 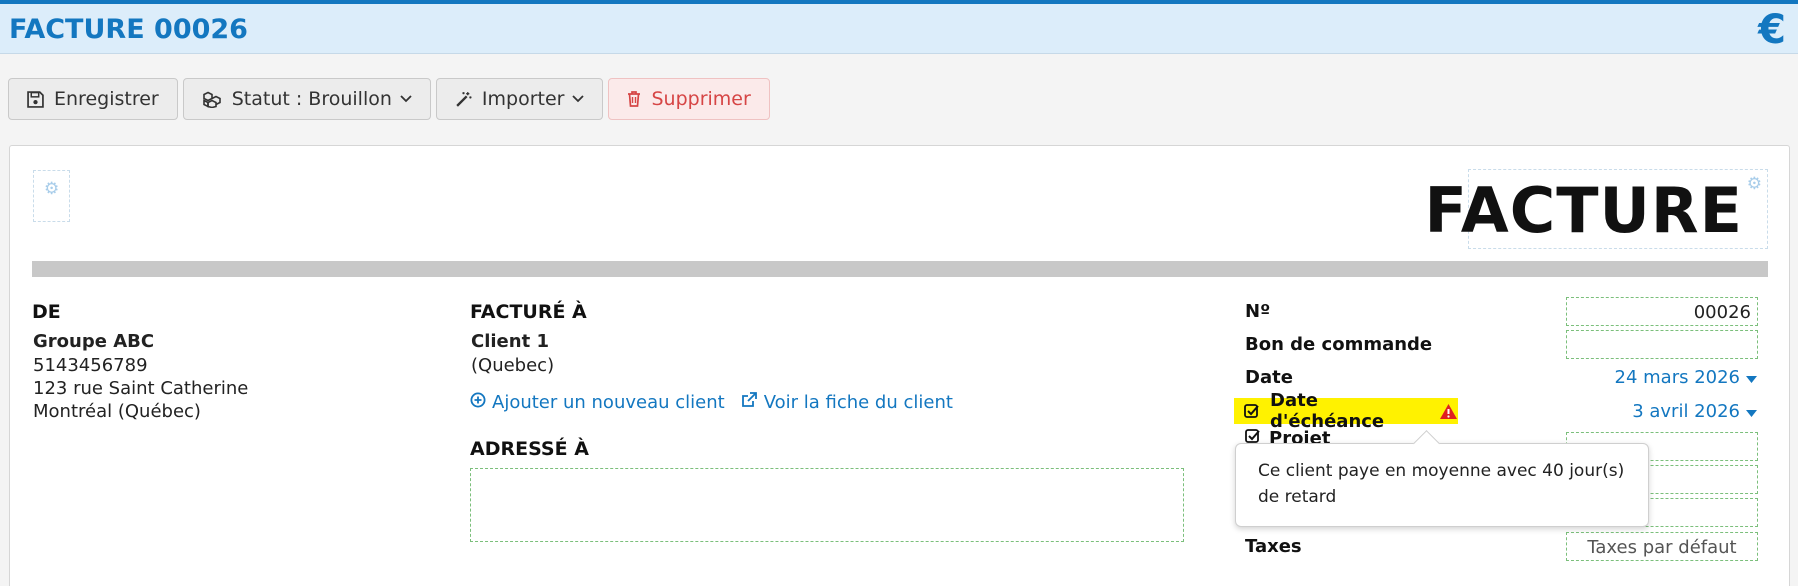 I want to click on invoice-number-field: 00026, so click(x=1662, y=311).